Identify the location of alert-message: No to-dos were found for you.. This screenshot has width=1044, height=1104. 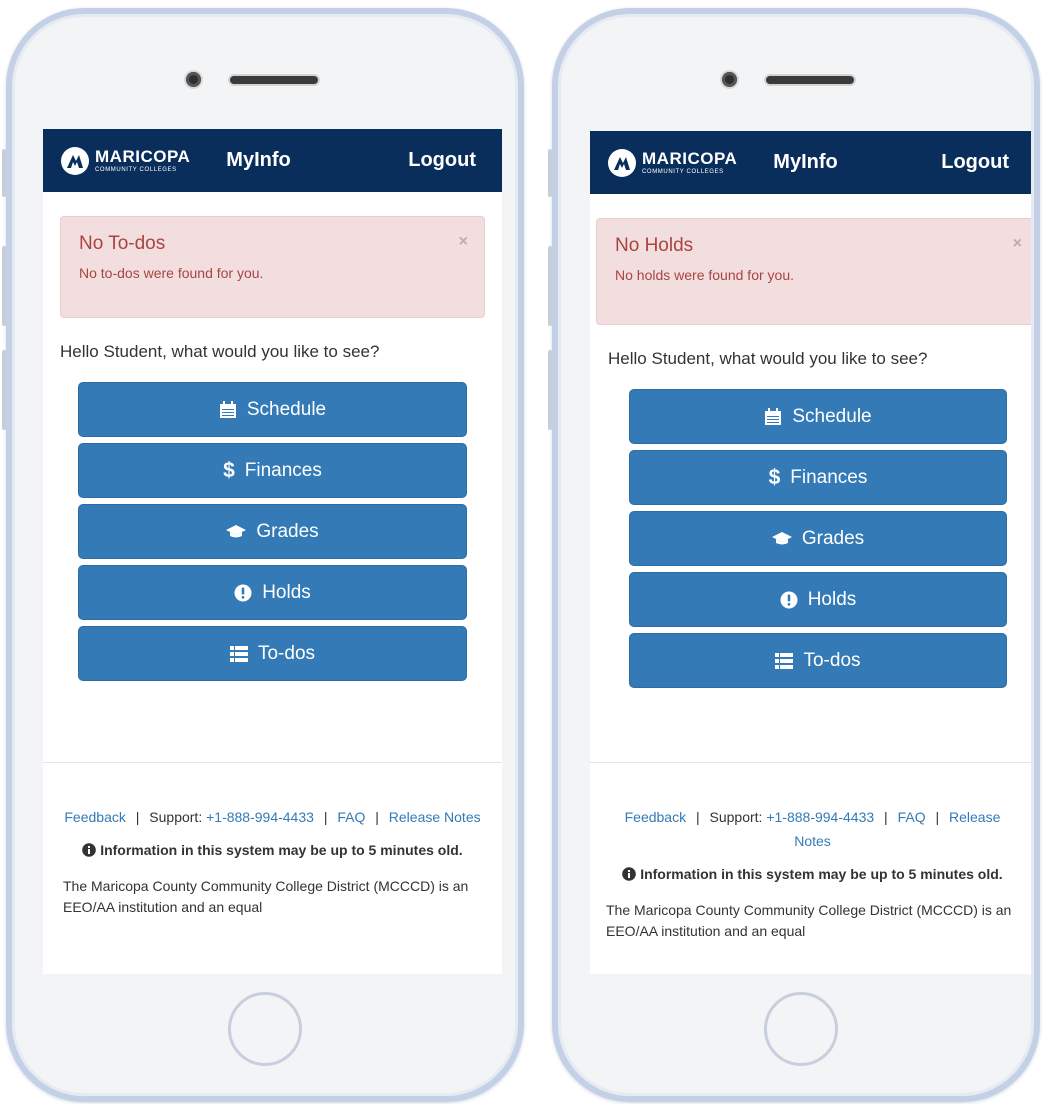
(171, 273).